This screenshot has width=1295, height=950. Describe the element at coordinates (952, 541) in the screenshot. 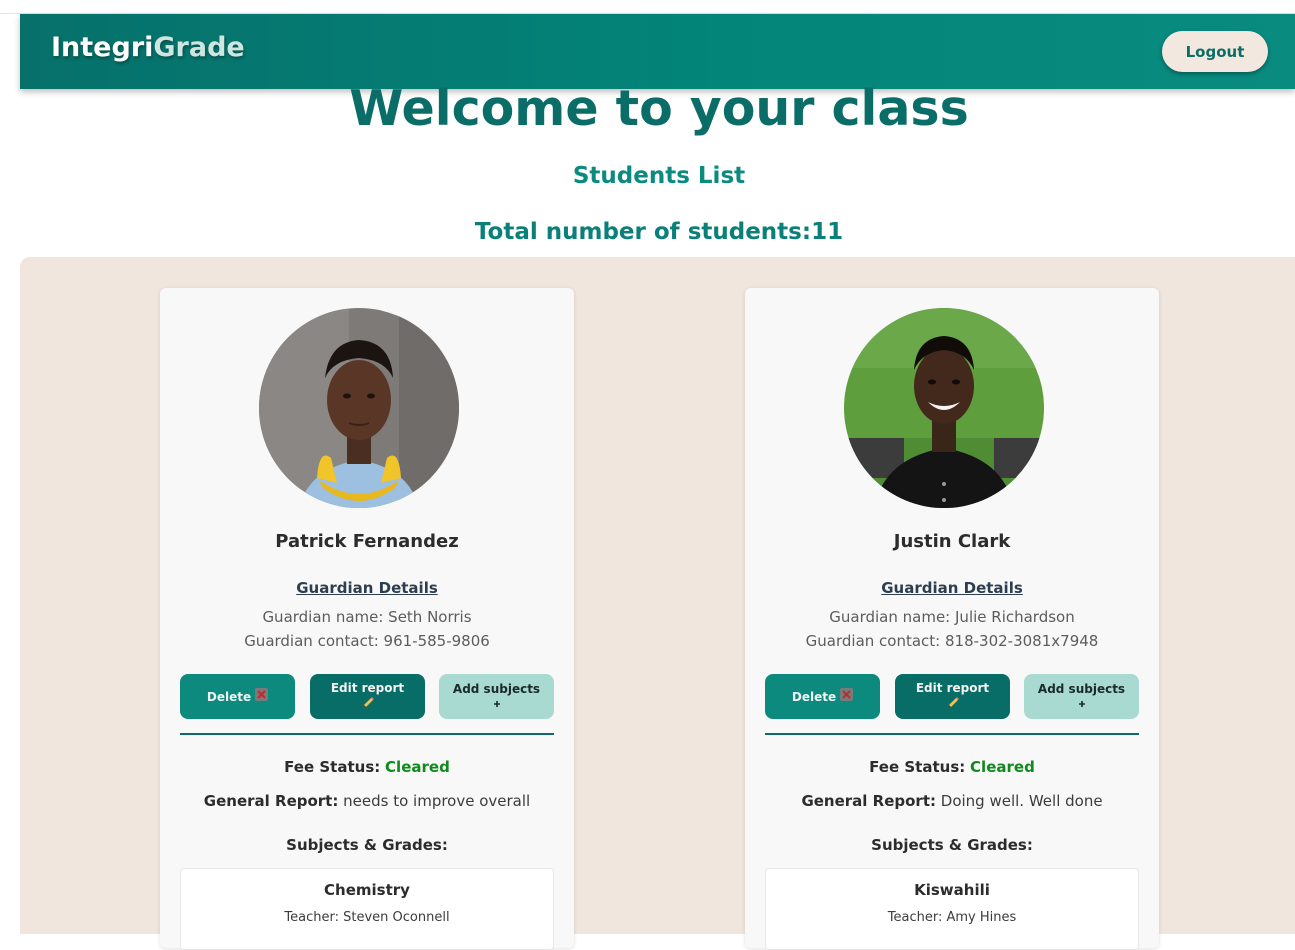

I see `student-name: Justin Clark` at that location.